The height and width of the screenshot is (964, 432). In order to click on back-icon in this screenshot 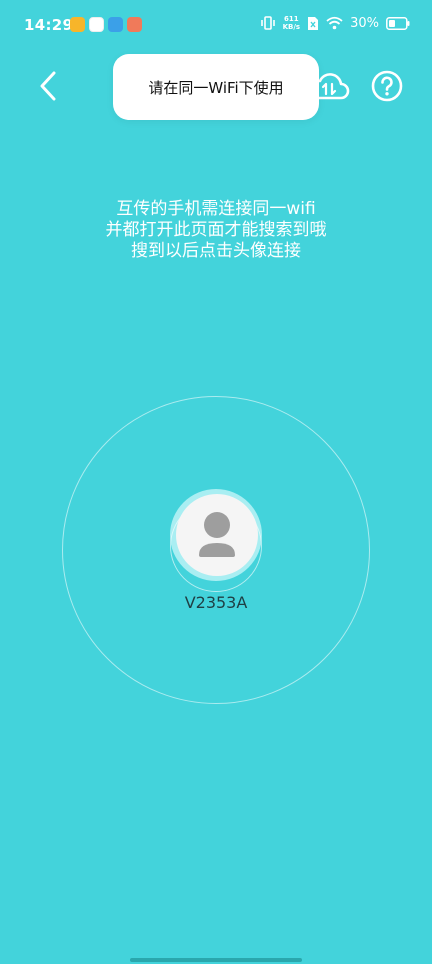, I will do `click(48, 86)`.